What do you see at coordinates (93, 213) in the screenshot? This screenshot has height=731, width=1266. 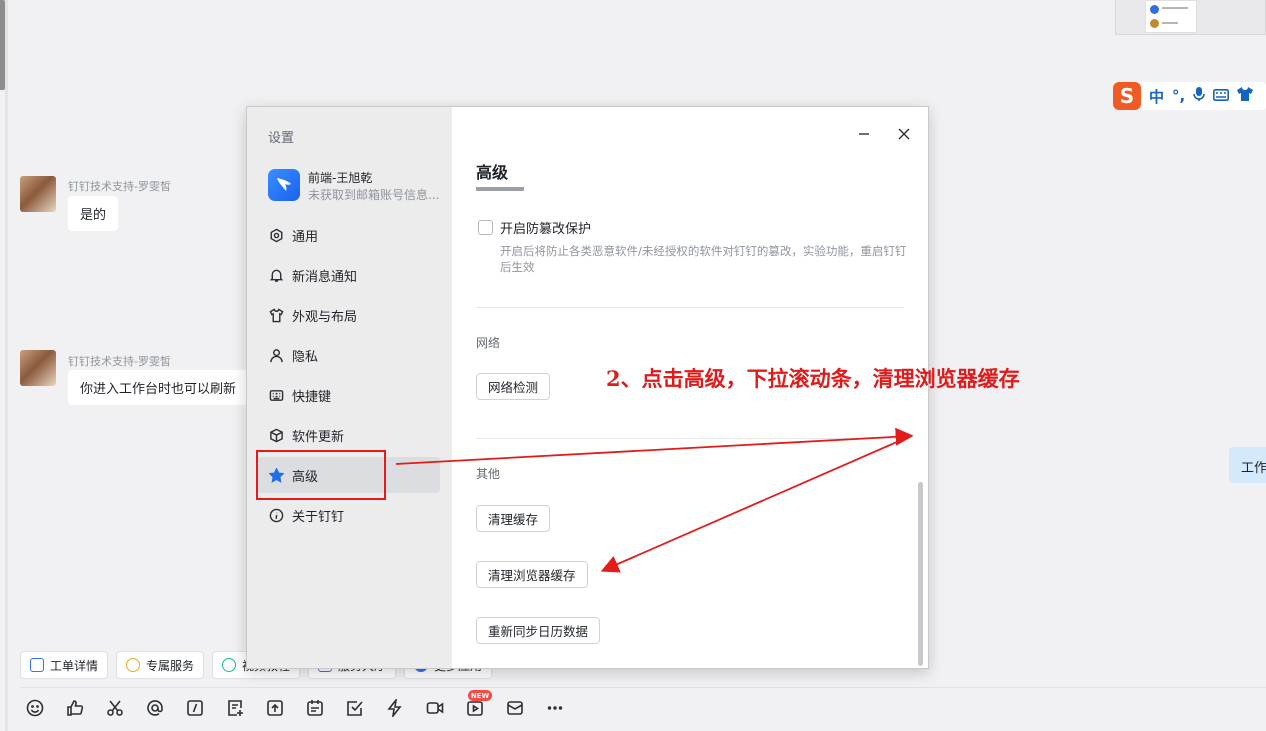 I see `message-bubble: 是的` at bounding box center [93, 213].